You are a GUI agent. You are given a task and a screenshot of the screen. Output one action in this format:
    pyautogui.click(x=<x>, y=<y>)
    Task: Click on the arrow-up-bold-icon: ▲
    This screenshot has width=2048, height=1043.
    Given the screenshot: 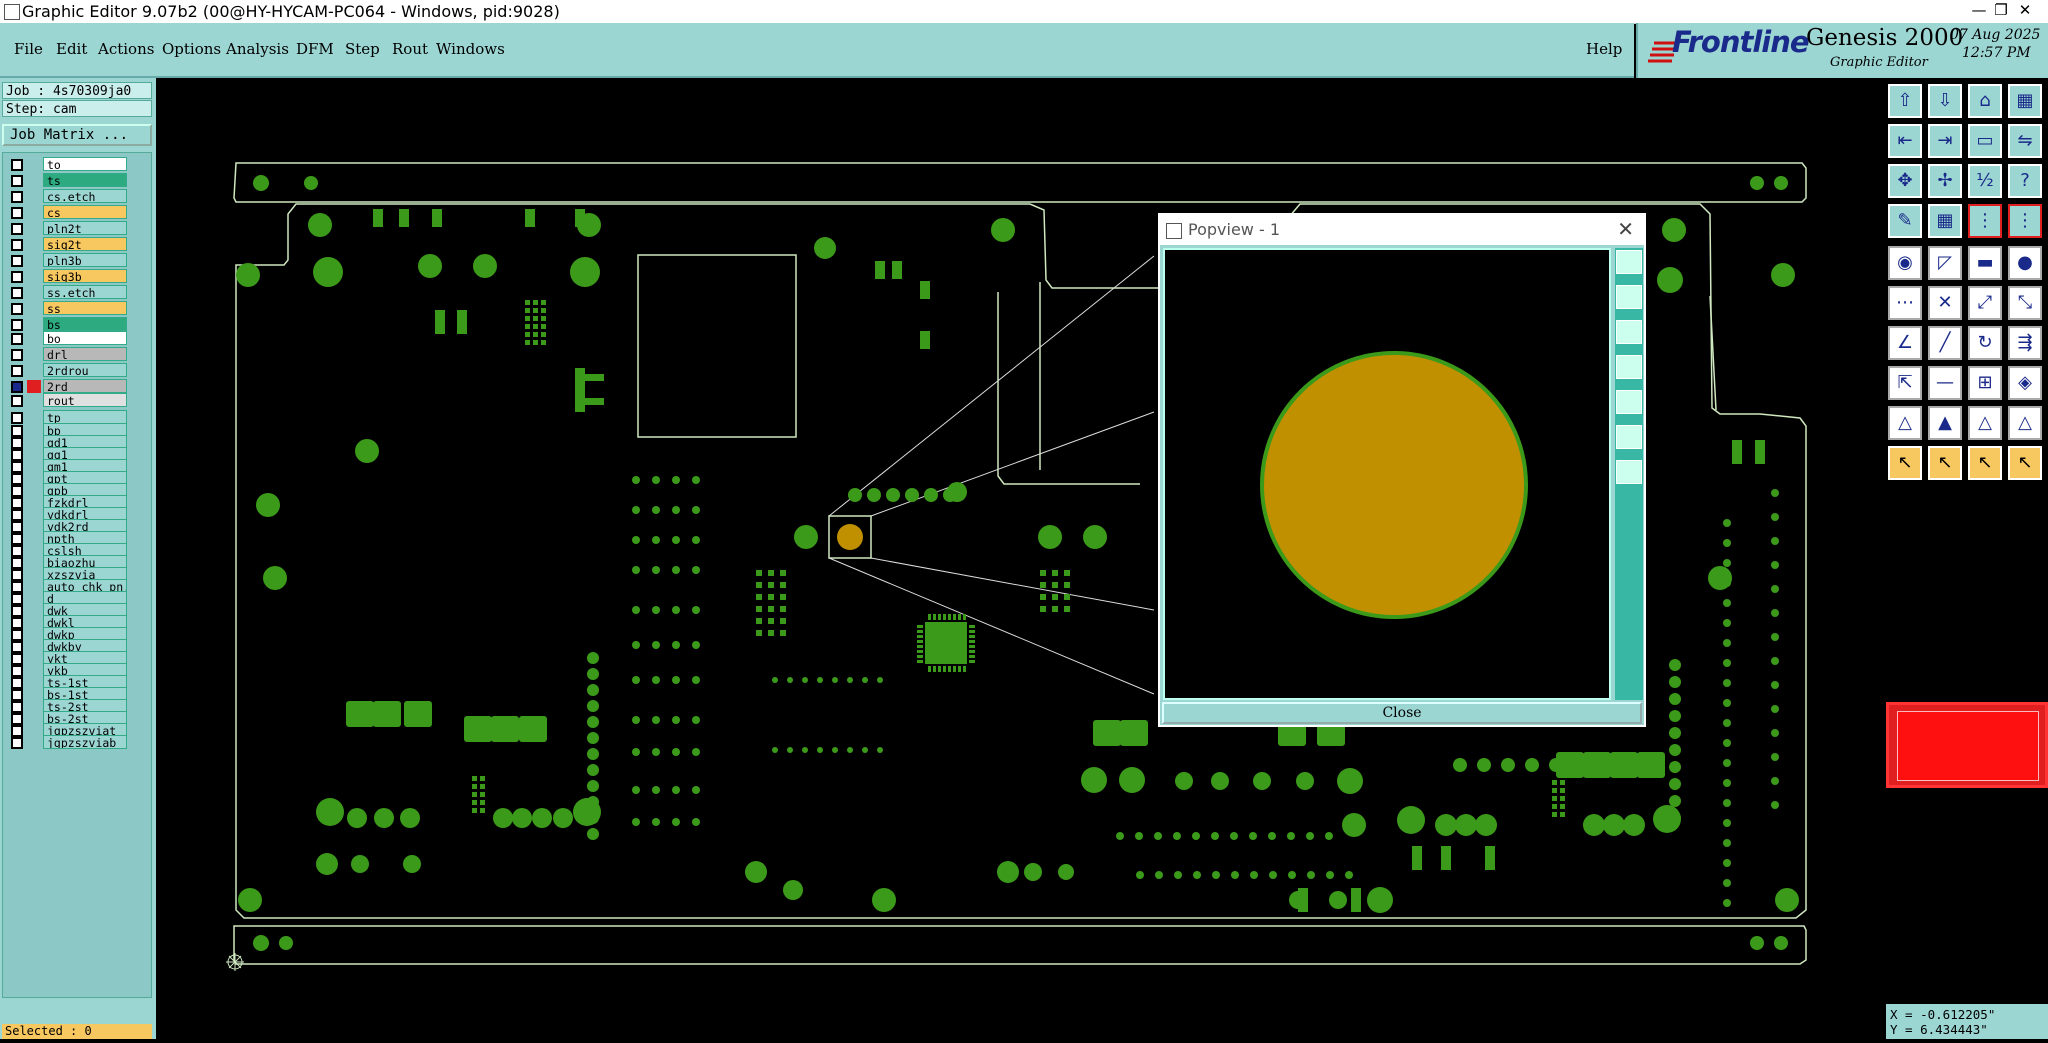 What is the action you would take?
    pyautogui.click(x=1945, y=423)
    